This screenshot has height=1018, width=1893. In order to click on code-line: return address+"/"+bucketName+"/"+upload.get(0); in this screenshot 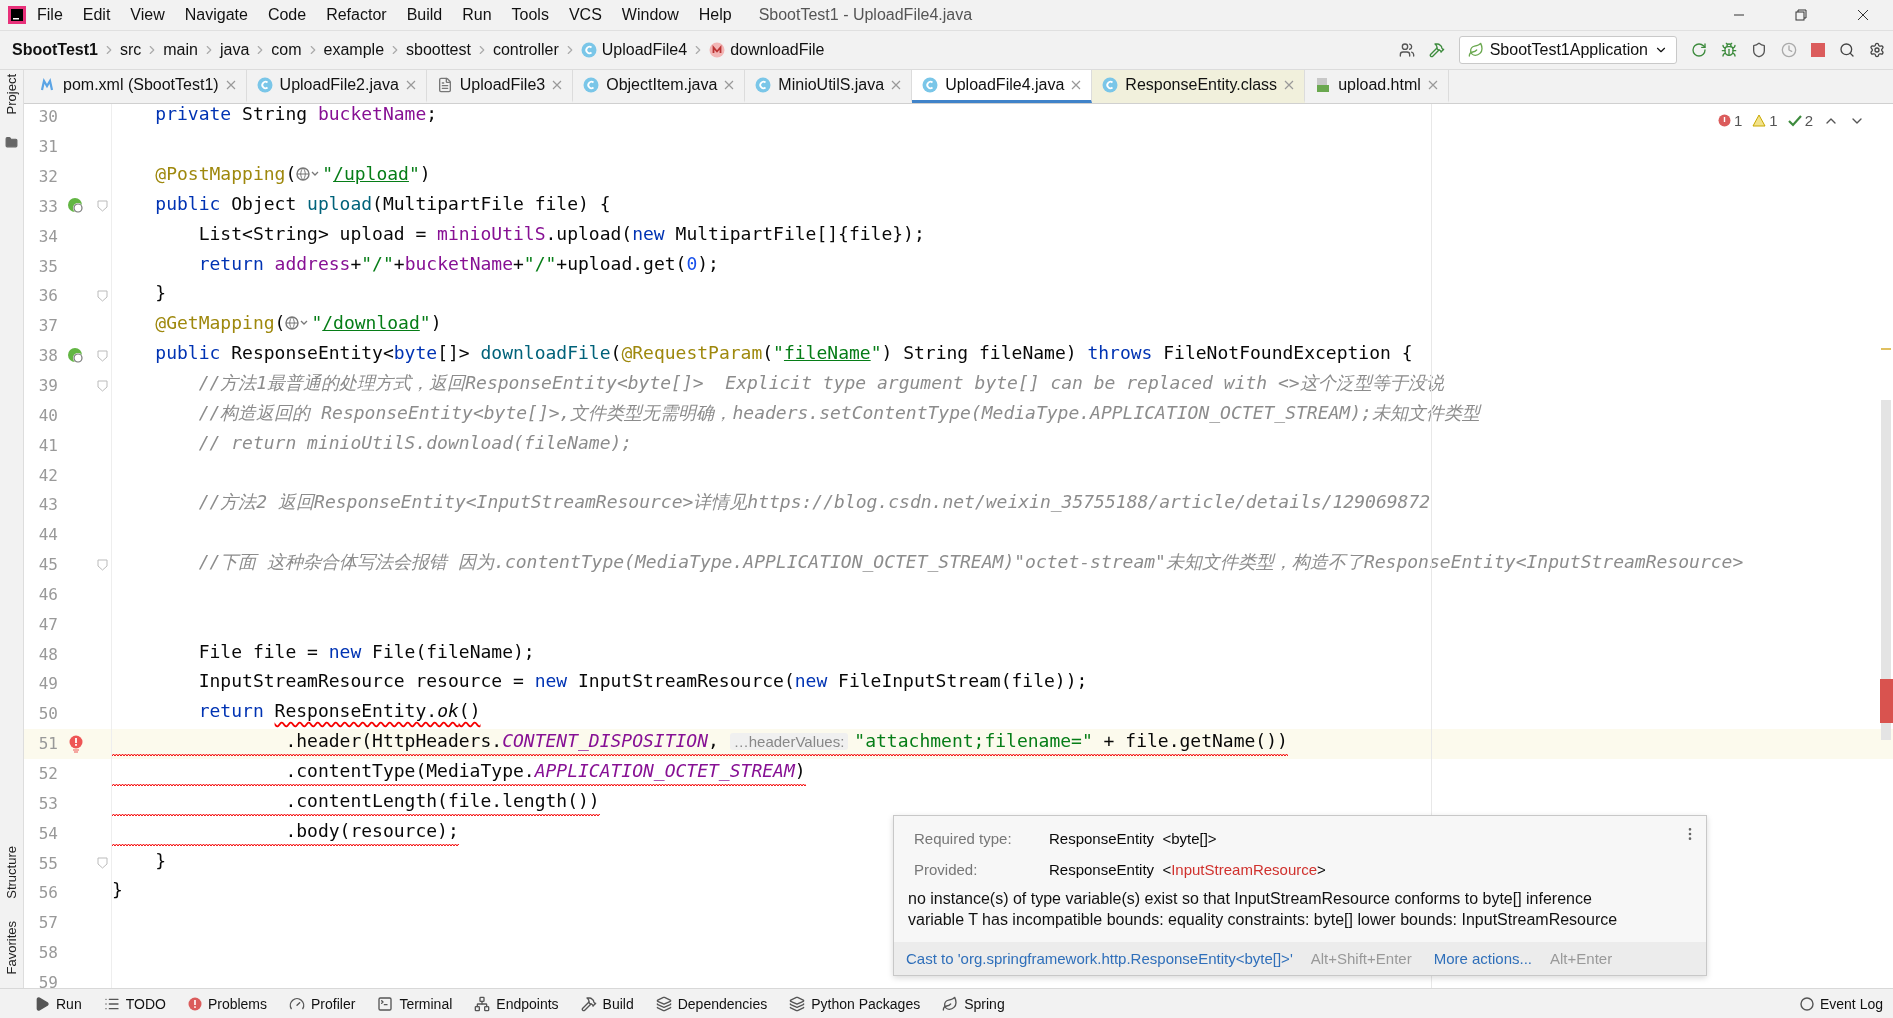, I will do `click(458, 264)`.